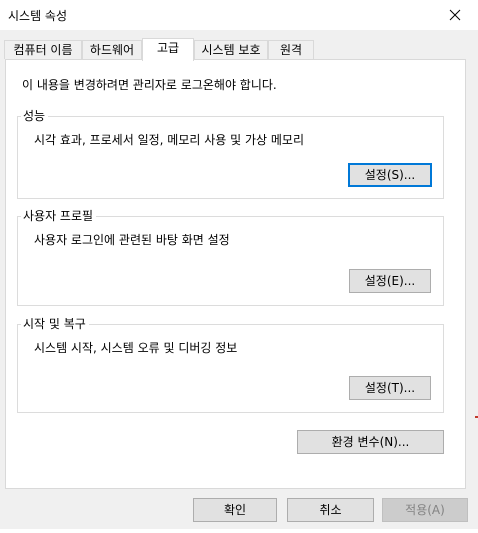 This screenshot has height=533, width=478. I want to click on tab-system-protection: 시스템 보호, so click(231, 49).